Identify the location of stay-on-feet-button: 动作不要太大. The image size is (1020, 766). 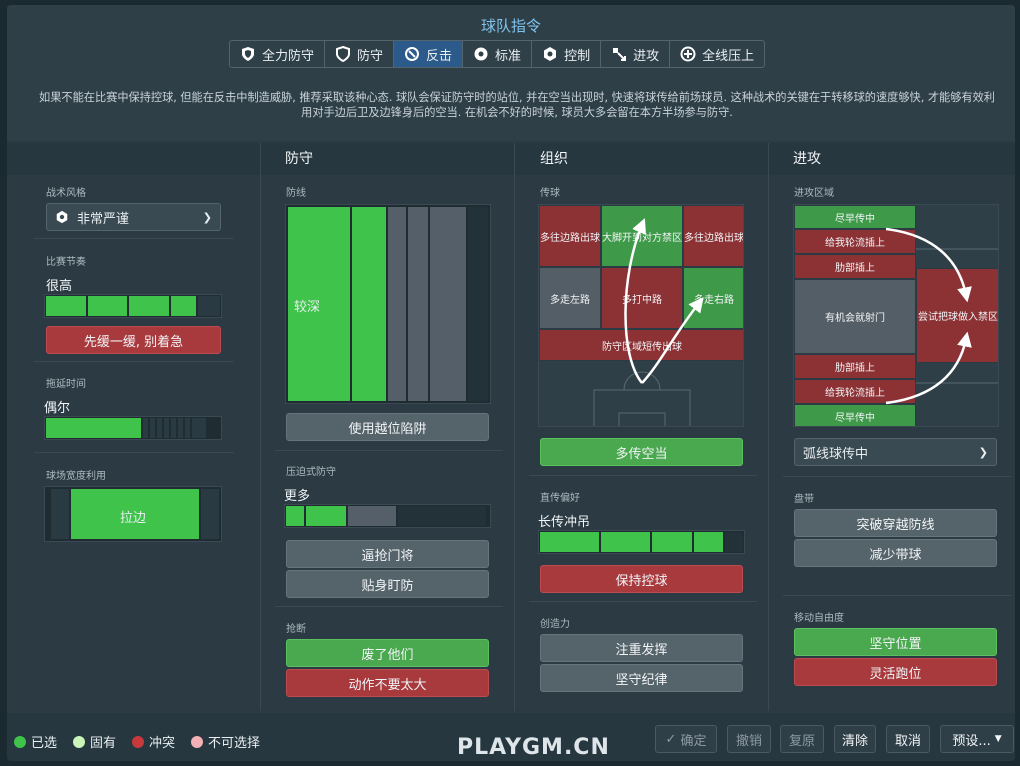
(387, 683).